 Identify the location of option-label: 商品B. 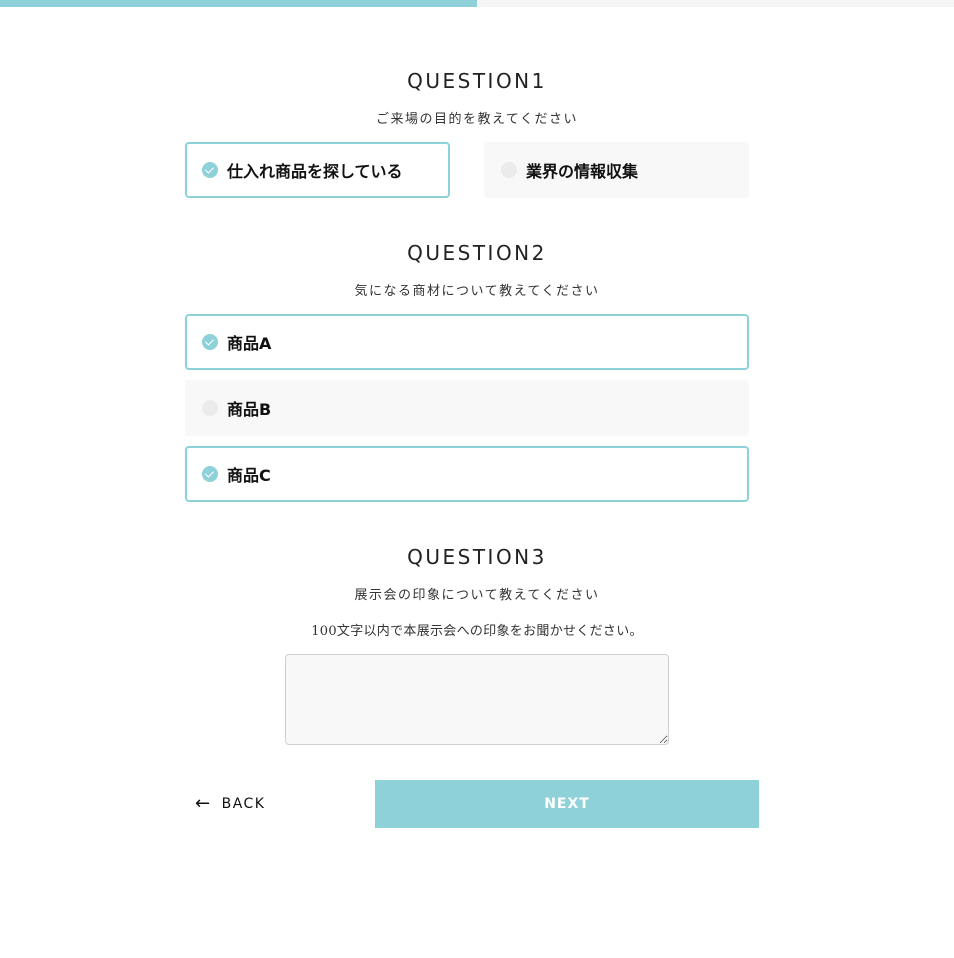
(249, 409).